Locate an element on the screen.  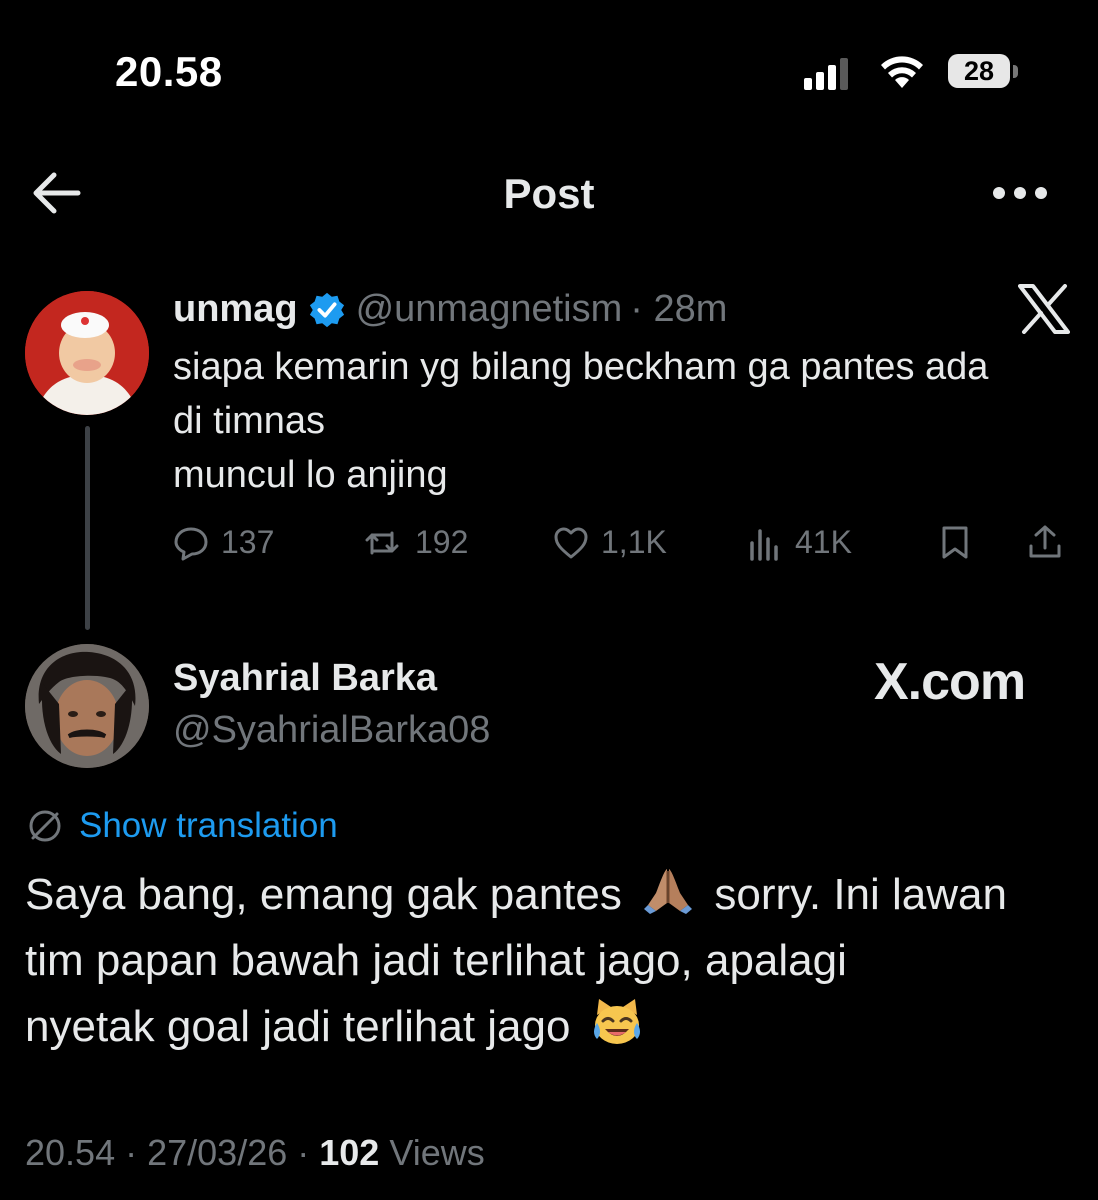
like-button: 1,1K is located at coordinates (610, 542).